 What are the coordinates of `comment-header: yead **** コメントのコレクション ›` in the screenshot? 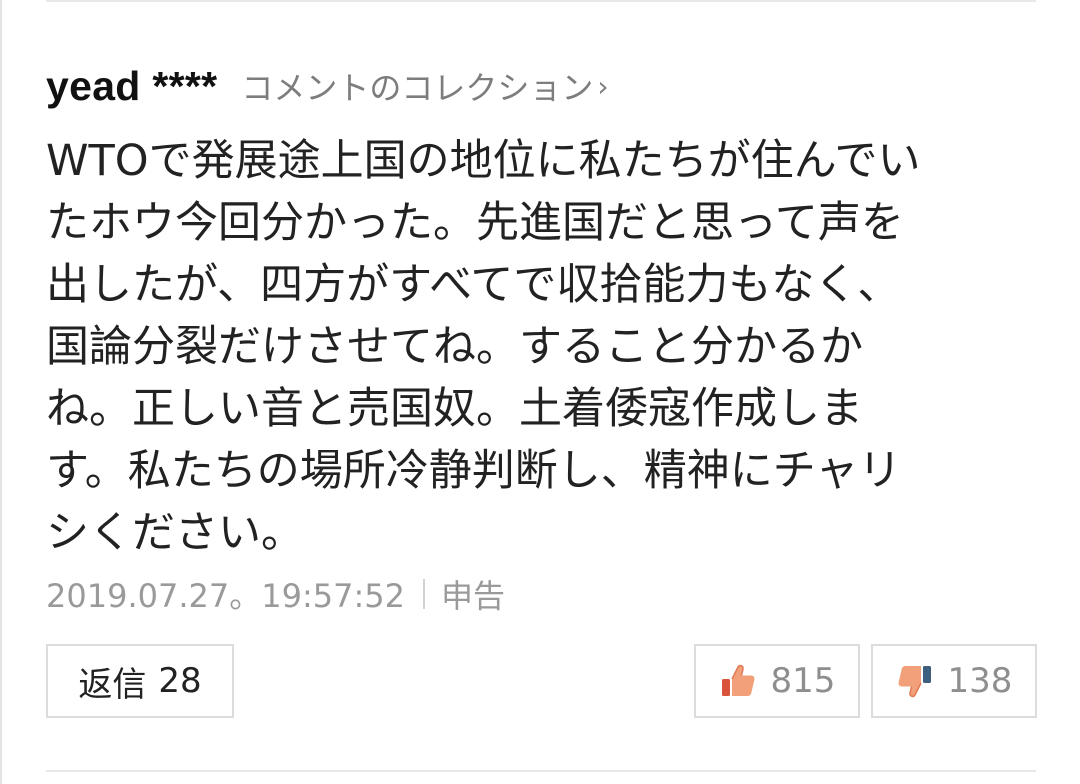 It's located at (327, 86).